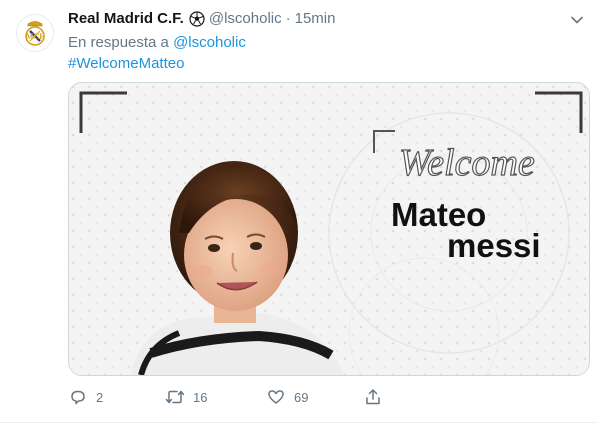  Describe the element at coordinates (200, 397) in the screenshot. I see `retweet-count: 16` at that location.